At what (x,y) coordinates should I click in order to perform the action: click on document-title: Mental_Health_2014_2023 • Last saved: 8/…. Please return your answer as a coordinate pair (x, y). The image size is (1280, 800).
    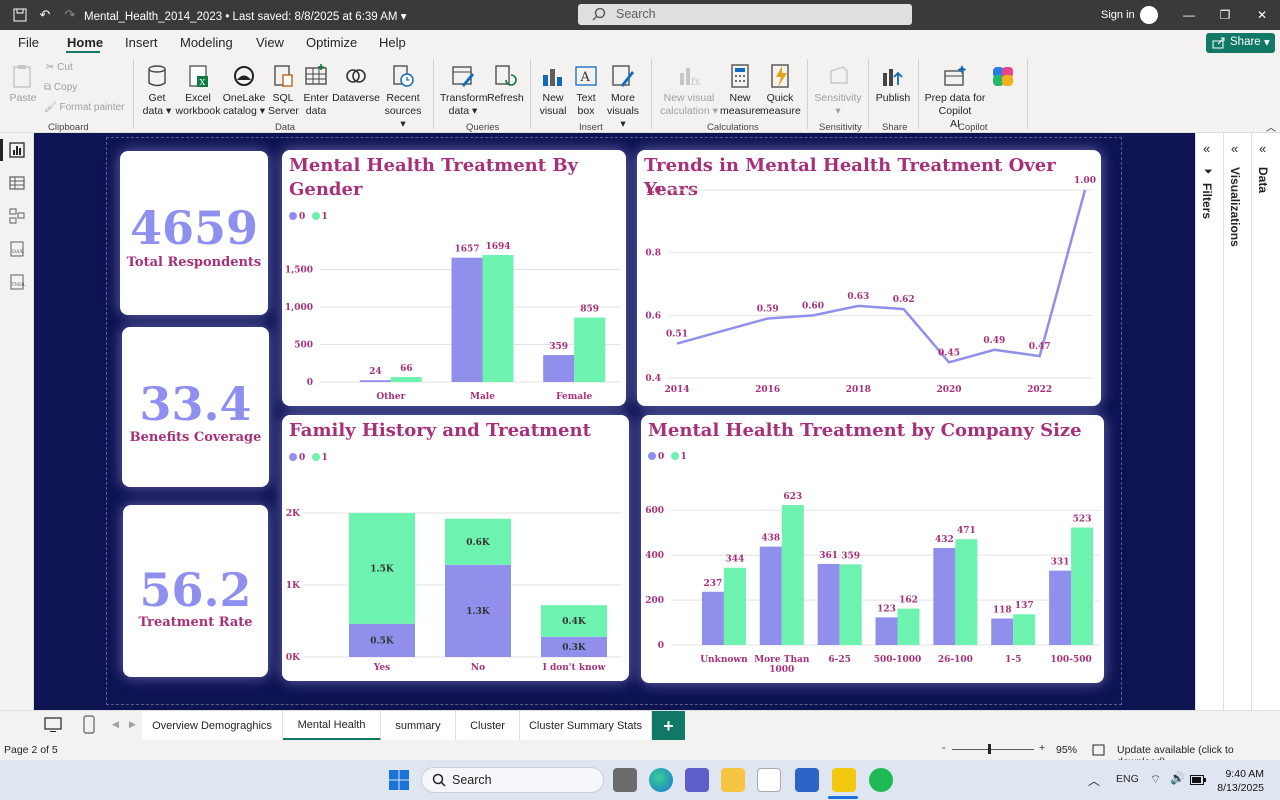
    Looking at the image, I should click on (245, 16).